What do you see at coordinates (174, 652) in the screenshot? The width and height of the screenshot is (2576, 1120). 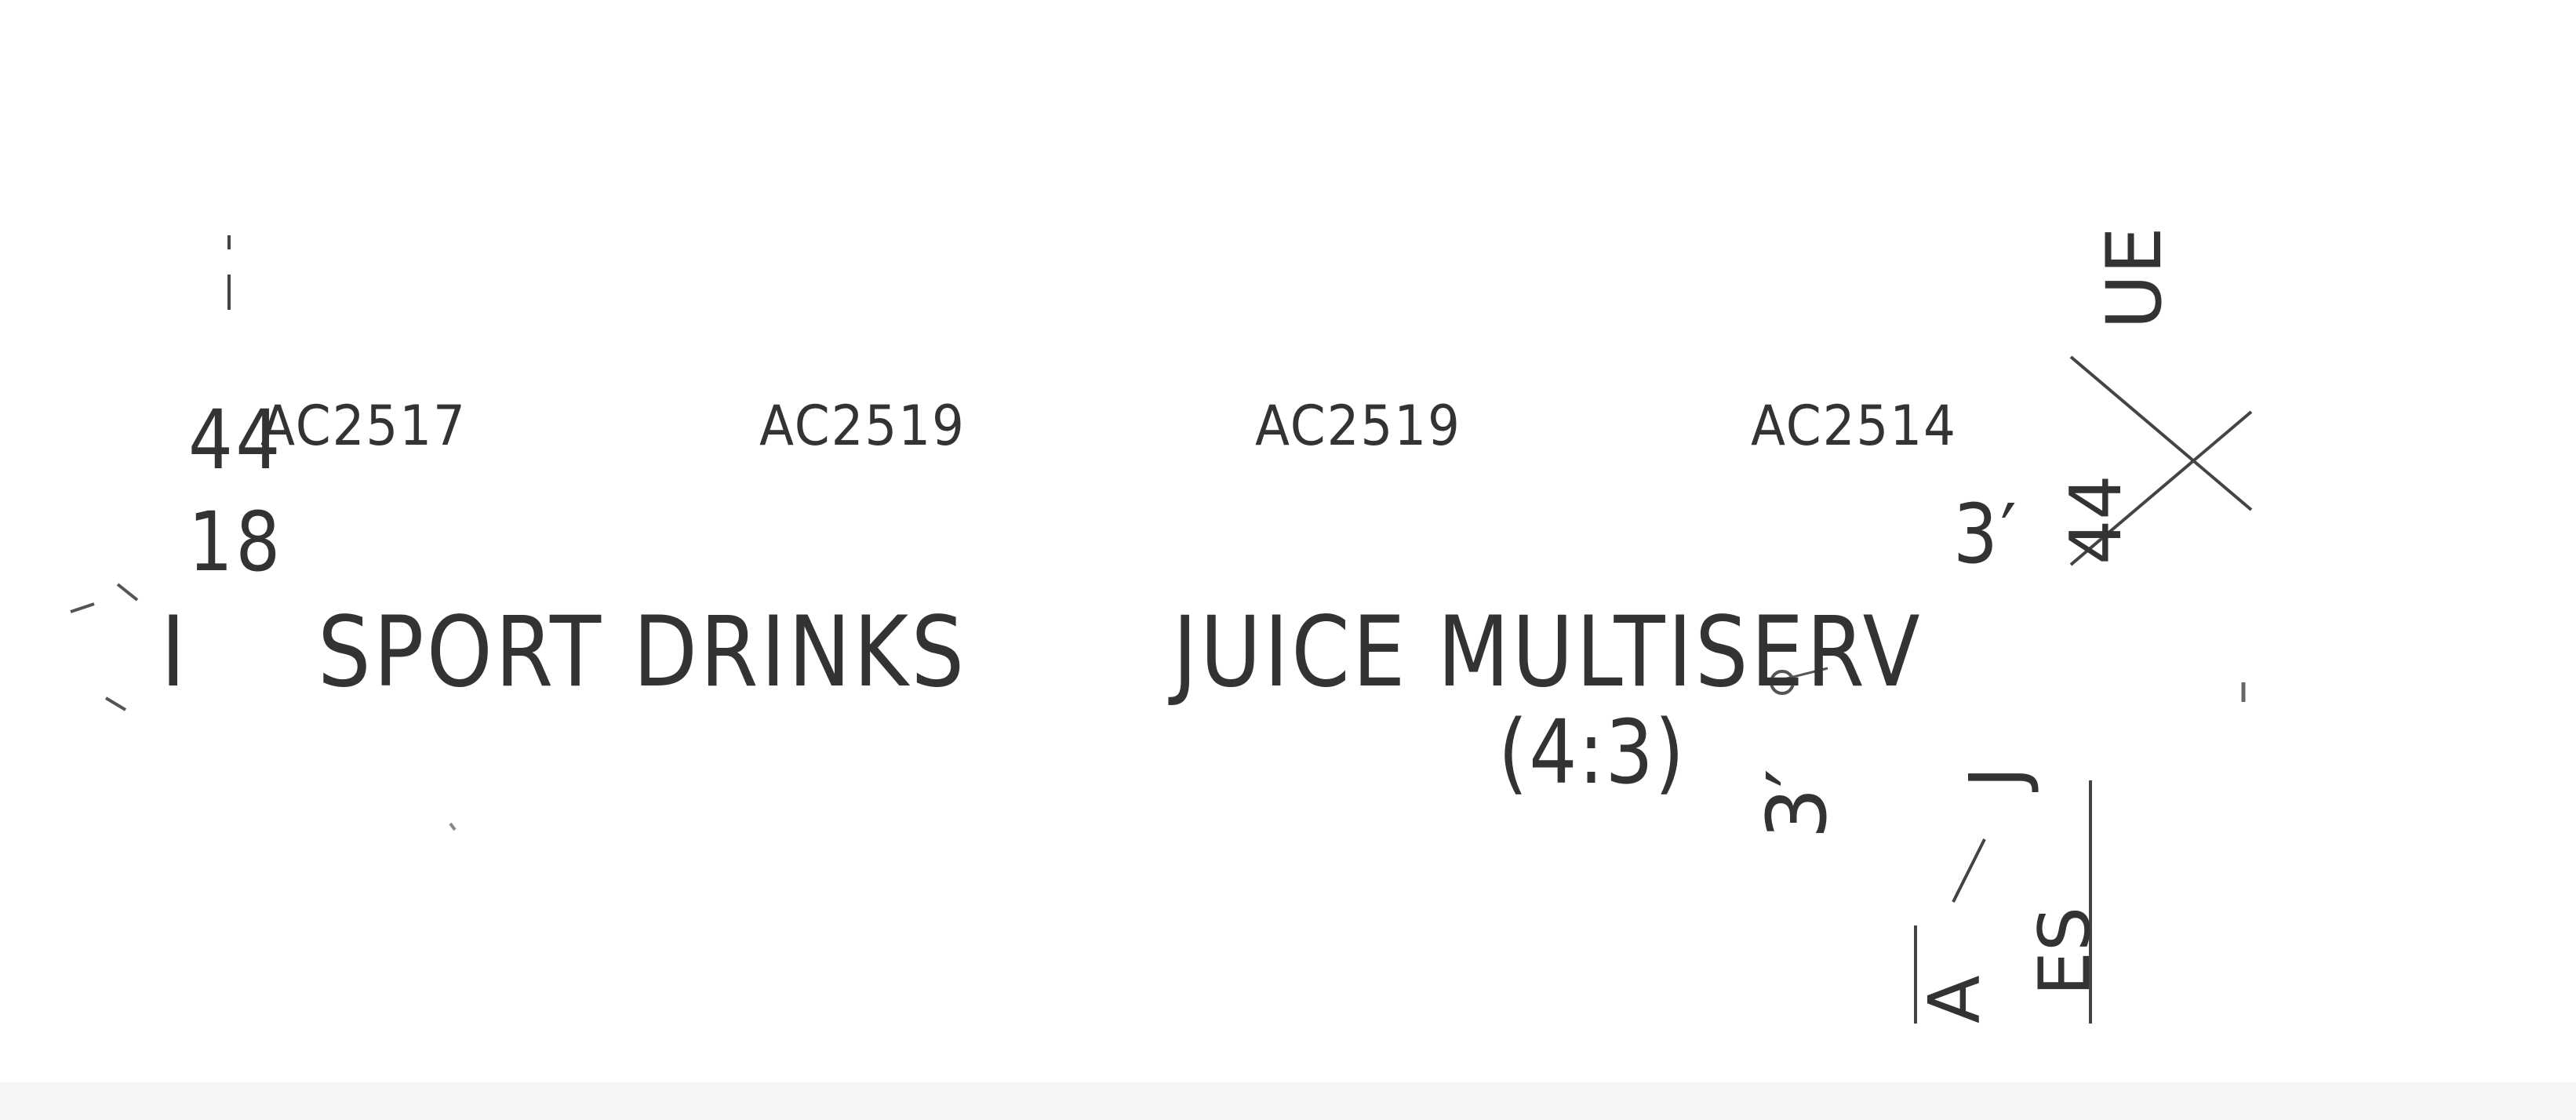 I see `section-marker: I` at bounding box center [174, 652].